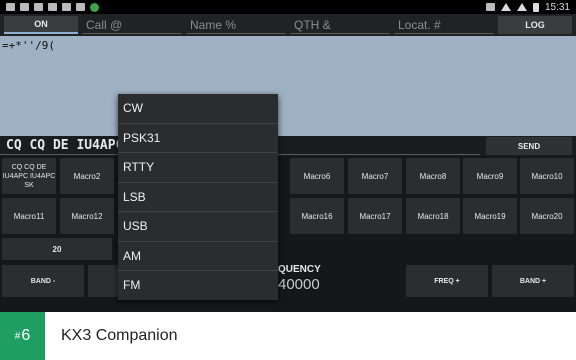 The width and height of the screenshot is (576, 360). What do you see at coordinates (17, 336) in the screenshot?
I see `hash-icon: #` at bounding box center [17, 336].